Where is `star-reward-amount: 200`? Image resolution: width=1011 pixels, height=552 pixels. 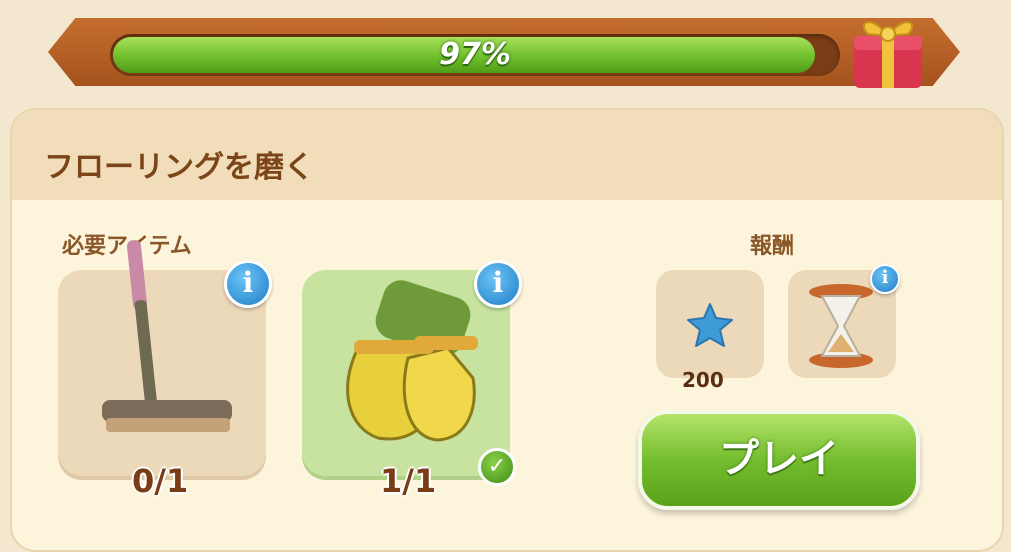
star-reward-amount: 200 is located at coordinates (703, 380).